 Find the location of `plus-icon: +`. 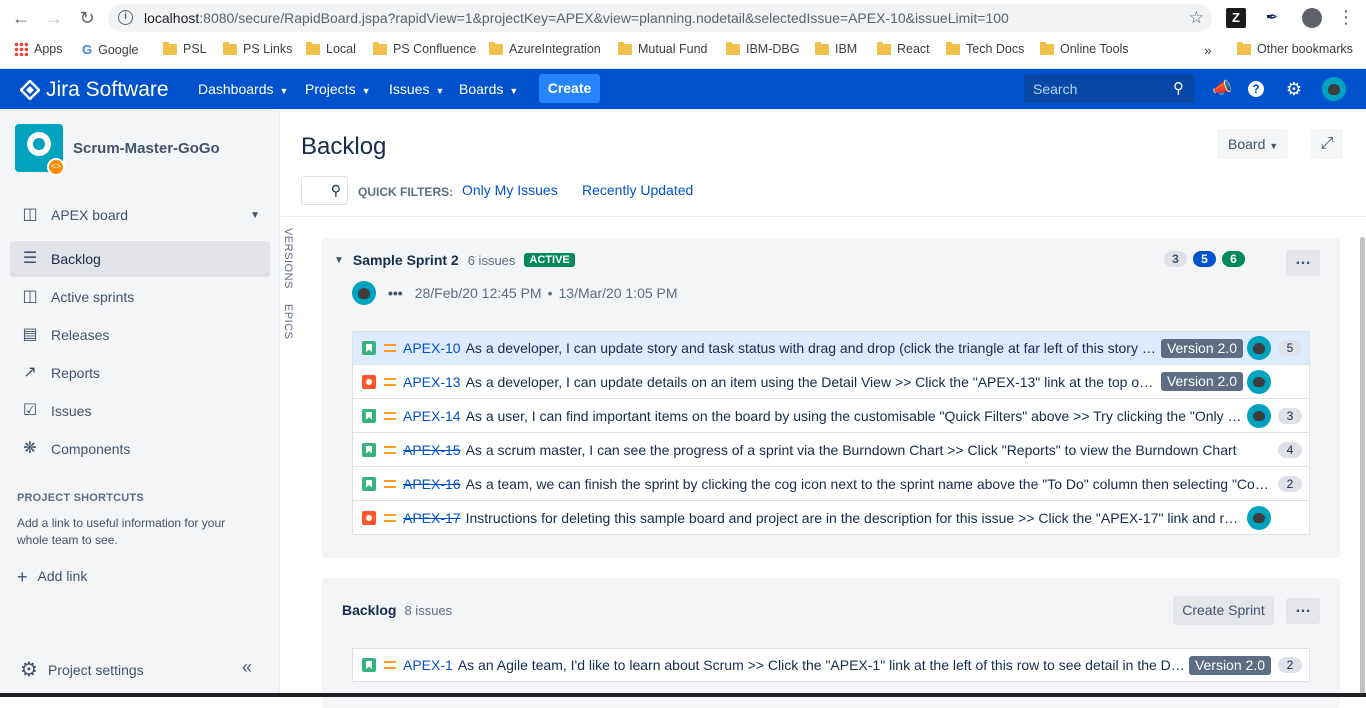

plus-icon: + is located at coordinates (22, 577).